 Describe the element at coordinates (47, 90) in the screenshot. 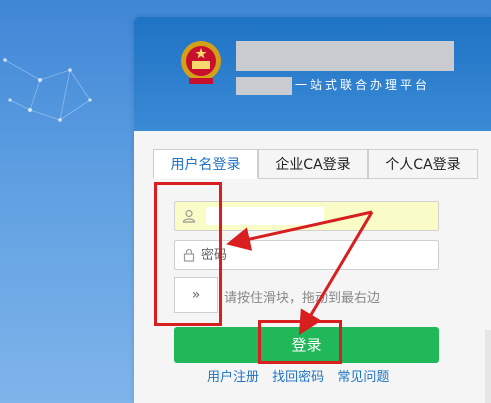

I see `background-network-decoration` at that location.